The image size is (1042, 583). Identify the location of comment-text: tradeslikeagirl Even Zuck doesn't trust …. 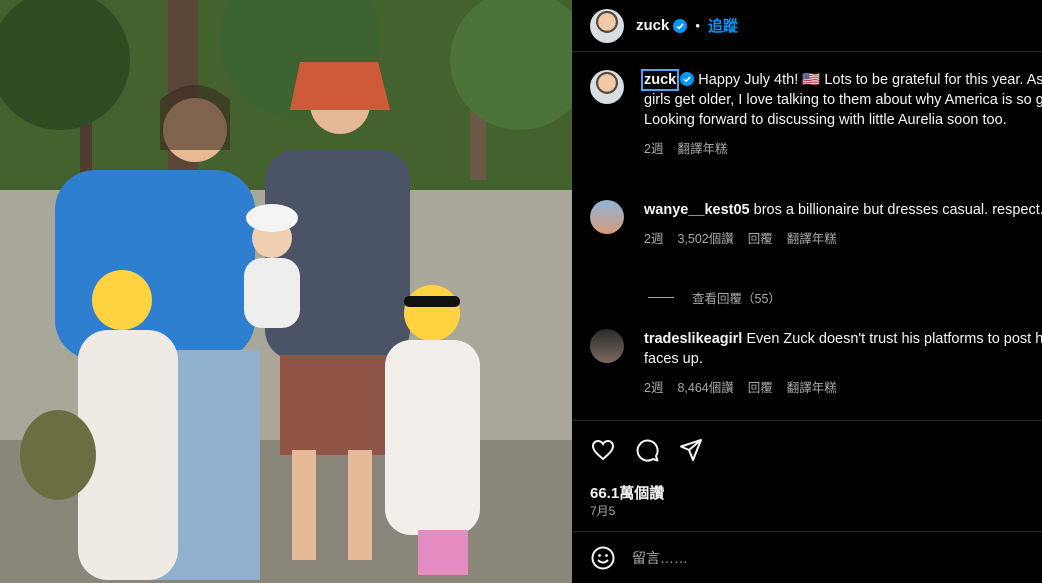
(843, 349).